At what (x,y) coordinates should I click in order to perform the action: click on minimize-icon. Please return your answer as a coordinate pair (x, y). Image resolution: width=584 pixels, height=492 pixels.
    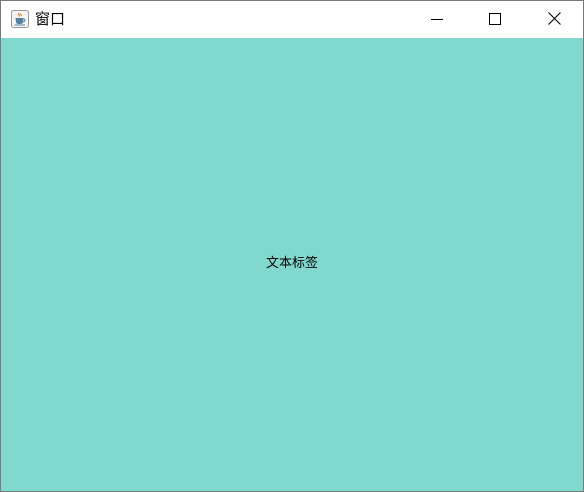
    Looking at the image, I should click on (437, 19).